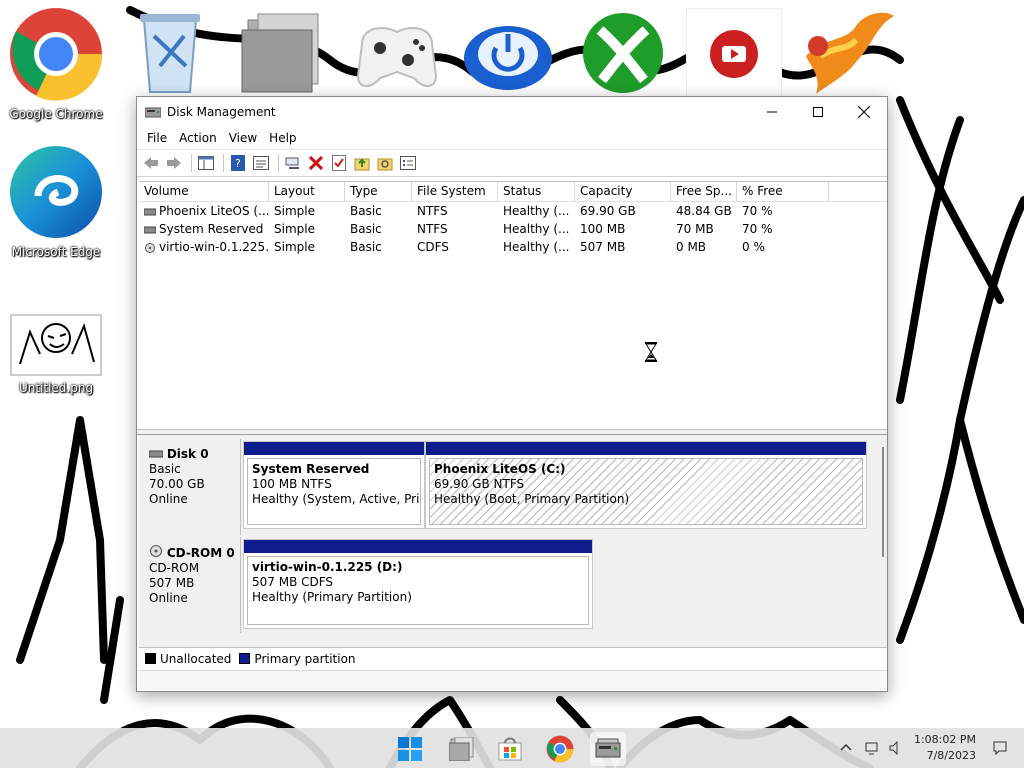 The height and width of the screenshot is (768, 1024). Describe the element at coordinates (198, 138) in the screenshot. I see `menu-action: Action` at that location.